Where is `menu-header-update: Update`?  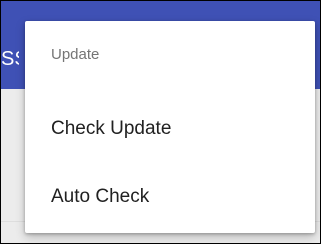
menu-header-update: Update is located at coordinates (75, 54).